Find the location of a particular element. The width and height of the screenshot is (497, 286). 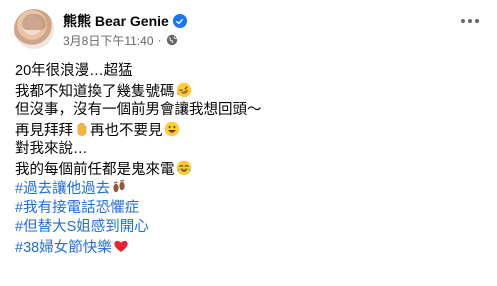

post-line: 我都不知道換了幾隻號碼 is located at coordinates (251, 92).